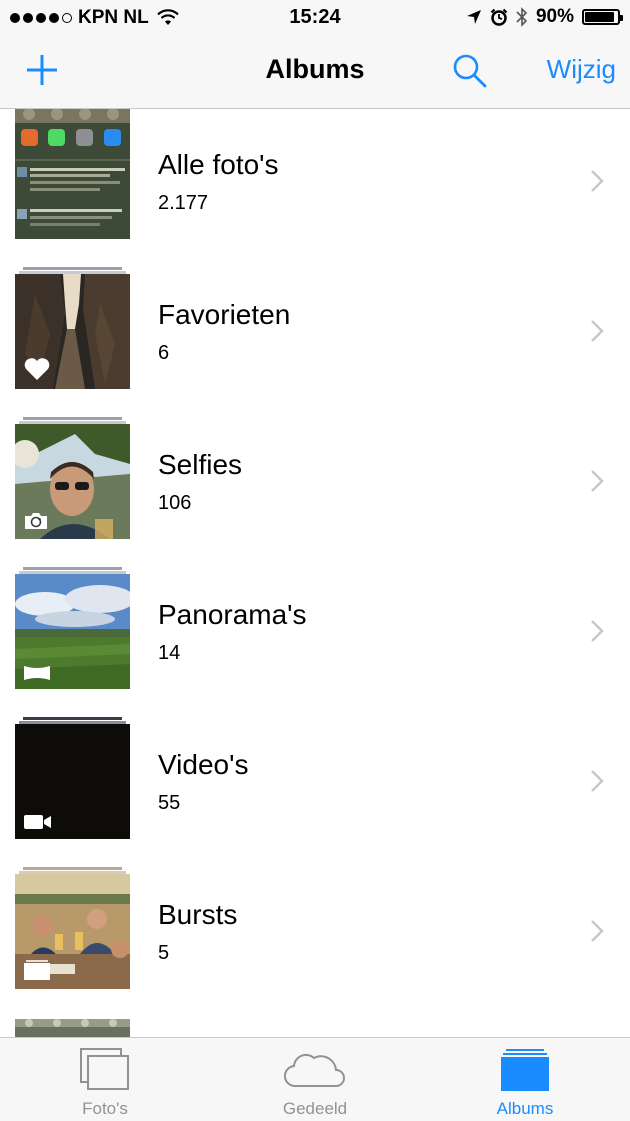 The image size is (630, 1121). Describe the element at coordinates (37, 673) in the screenshot. I see `panorama-icon` at that location.